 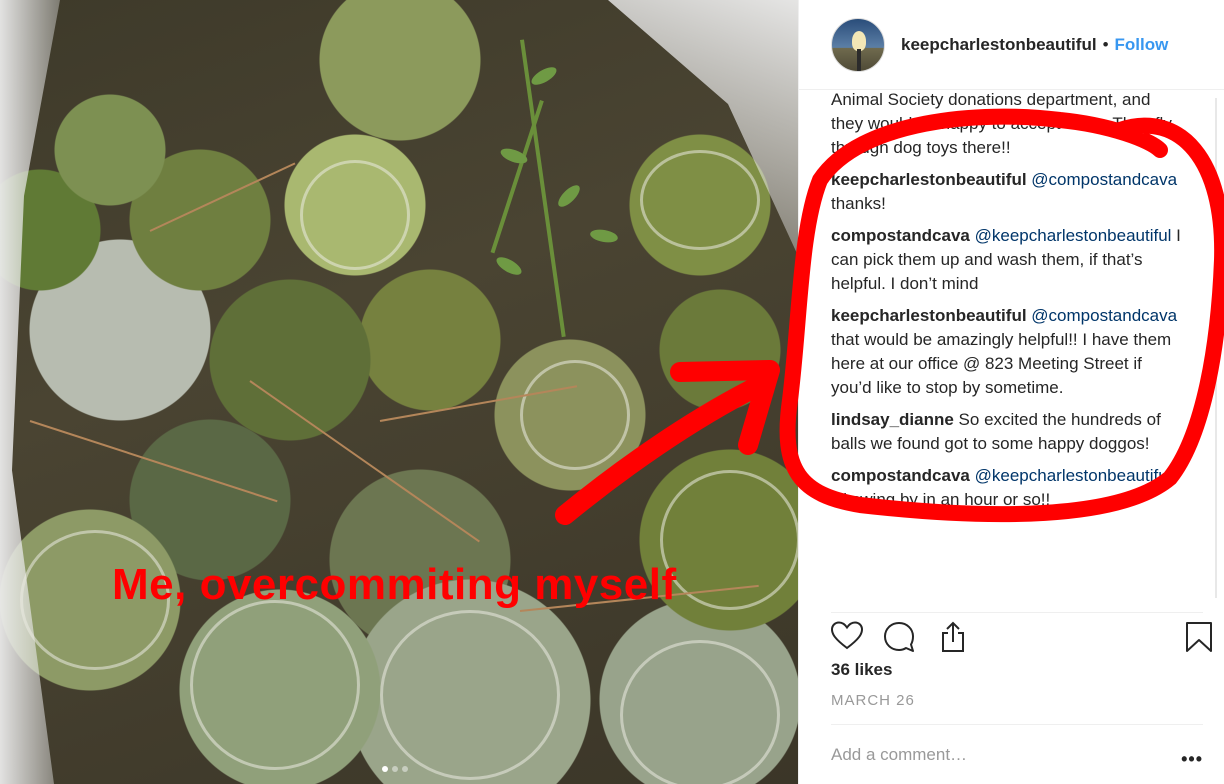 I want to click on bookmark-icon, so click(x=1199, y=639).